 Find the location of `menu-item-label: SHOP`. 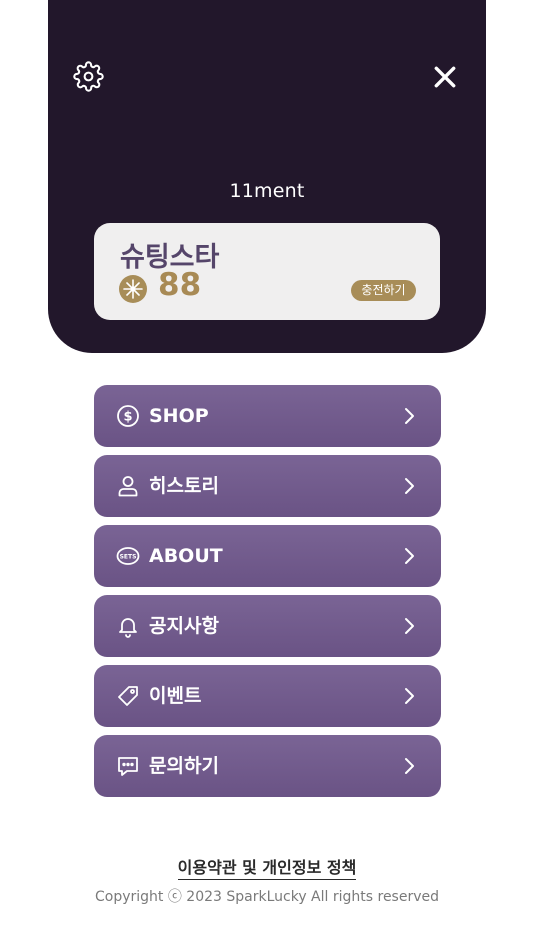

menu-item-label: SHOP is located at coordinates (179, 416).